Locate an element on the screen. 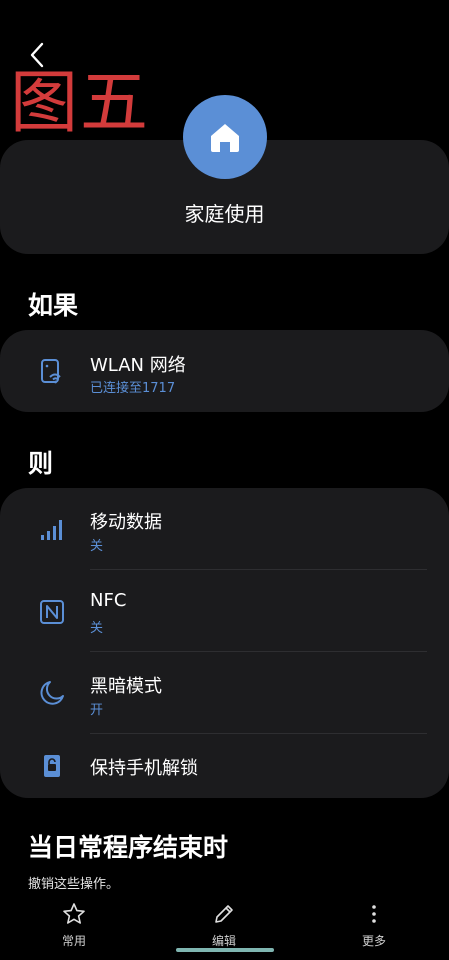 This screenshot has height=960, width=449. if-card: WLAN 网络 已连接至1717 is located at coordinates (224, 371).